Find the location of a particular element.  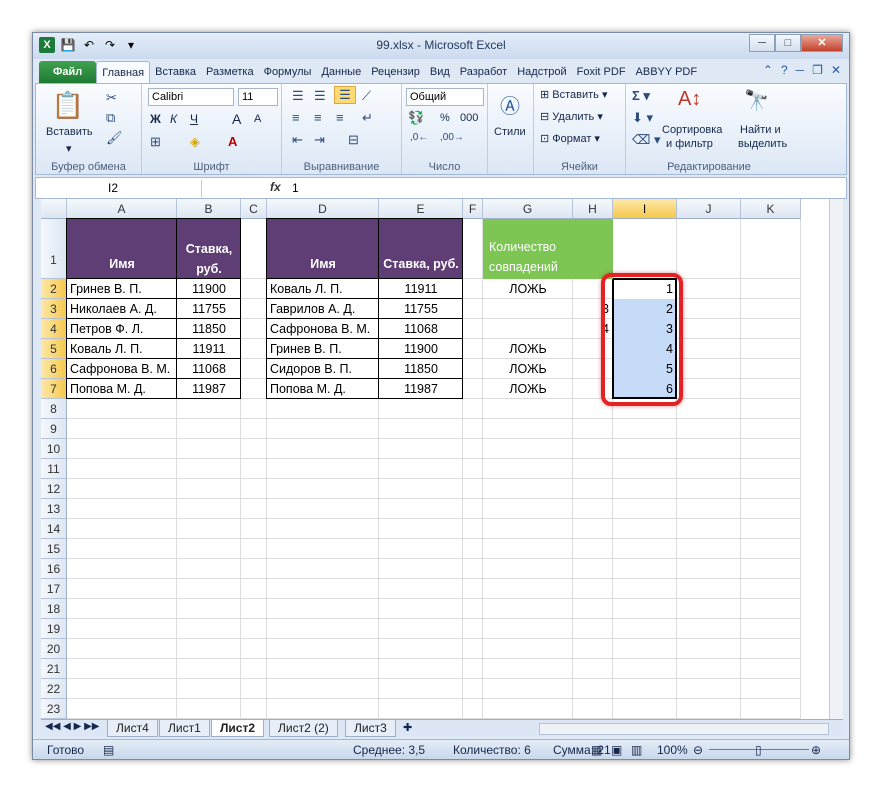

font-color-icon: A is located at coordinates (232, 141).